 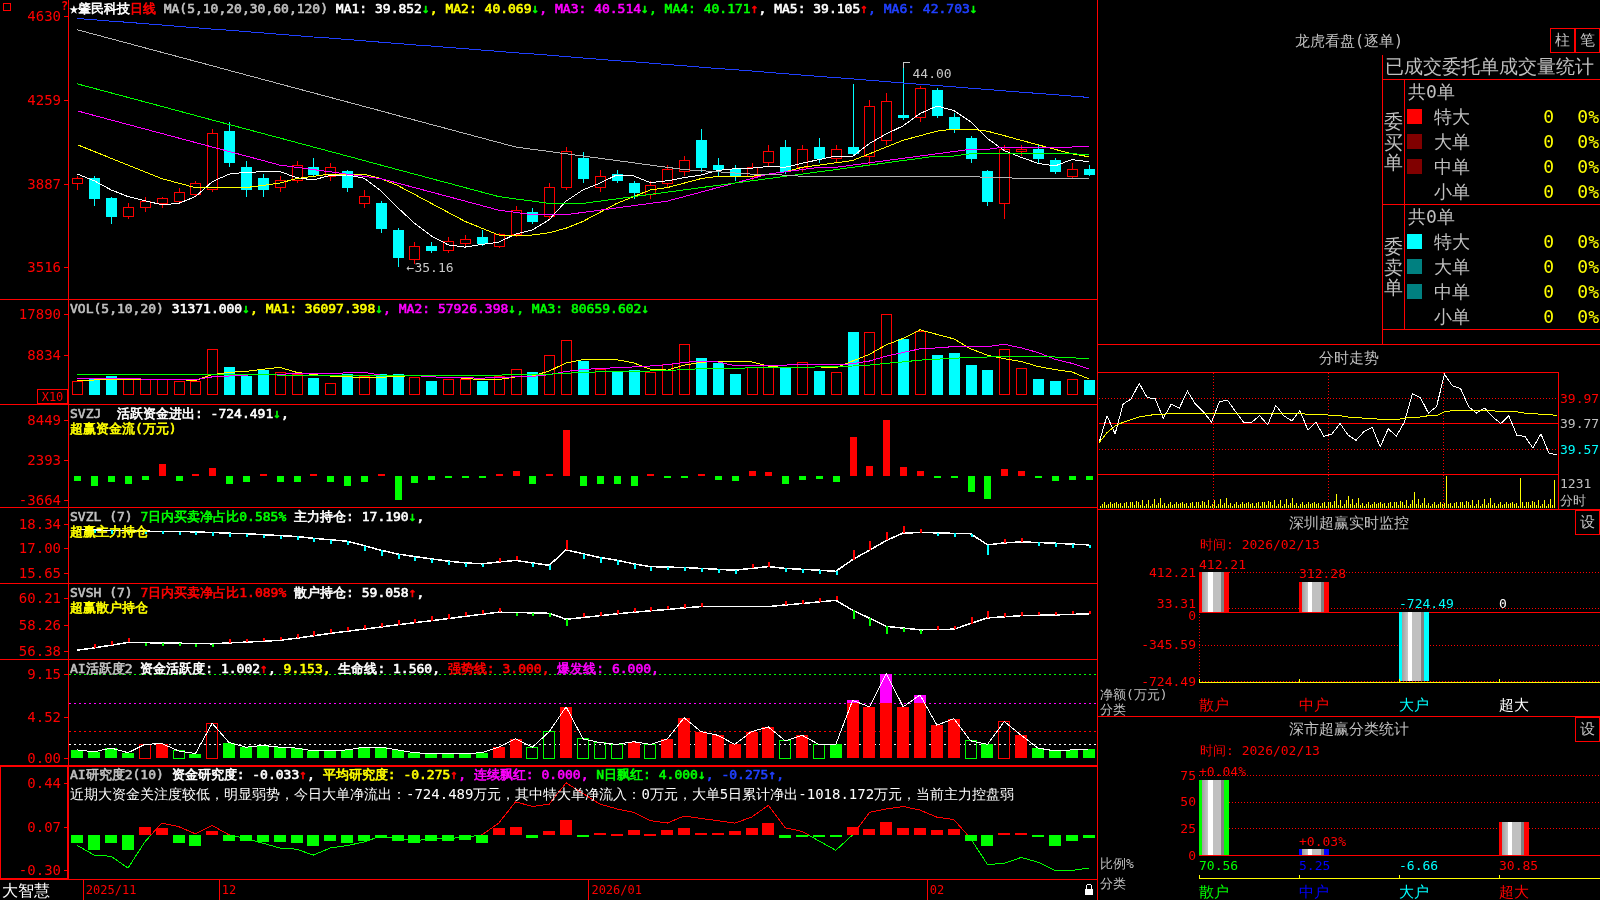 I want to click on axis-label: 39.97, so click(x=1580, y=398).